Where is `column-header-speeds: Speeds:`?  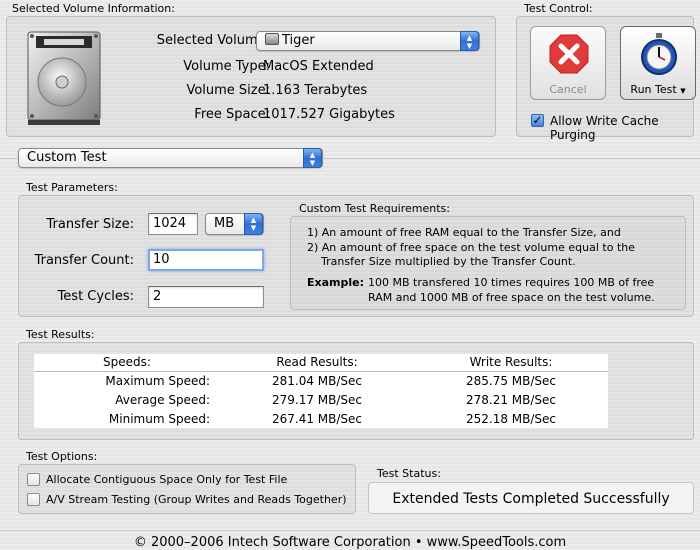 column-header-speeds: Speeds: is located at coordinates (127, 363).